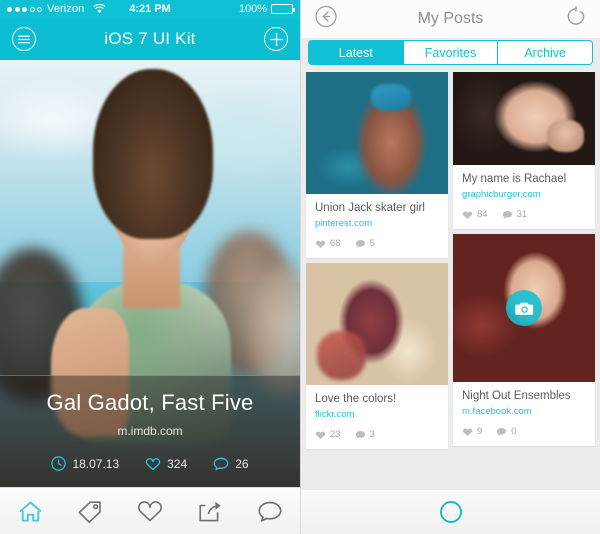  I want to click on tab-share-icon, so click(210, 511).